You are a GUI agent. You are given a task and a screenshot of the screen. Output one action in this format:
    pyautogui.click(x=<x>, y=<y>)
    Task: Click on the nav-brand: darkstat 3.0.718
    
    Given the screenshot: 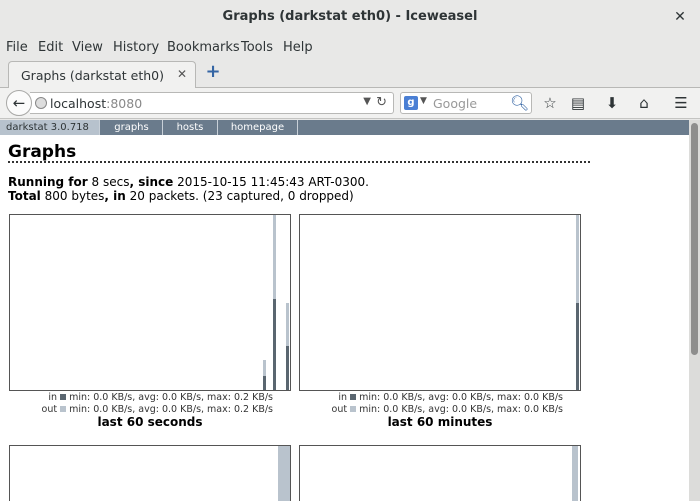 What is the action you would take?
    pyautogui.click(x=50, y=127)
    